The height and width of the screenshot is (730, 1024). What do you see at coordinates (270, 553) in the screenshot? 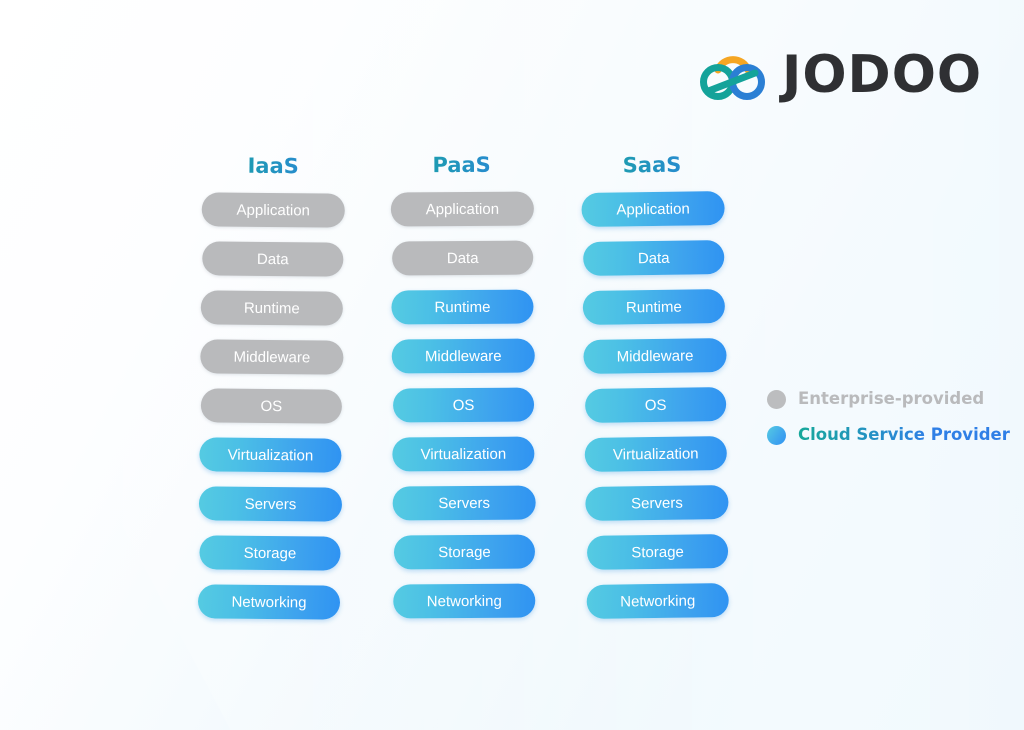
I see `layer-pill-iaas-storage: Storage` at bounding box center [270, 553].